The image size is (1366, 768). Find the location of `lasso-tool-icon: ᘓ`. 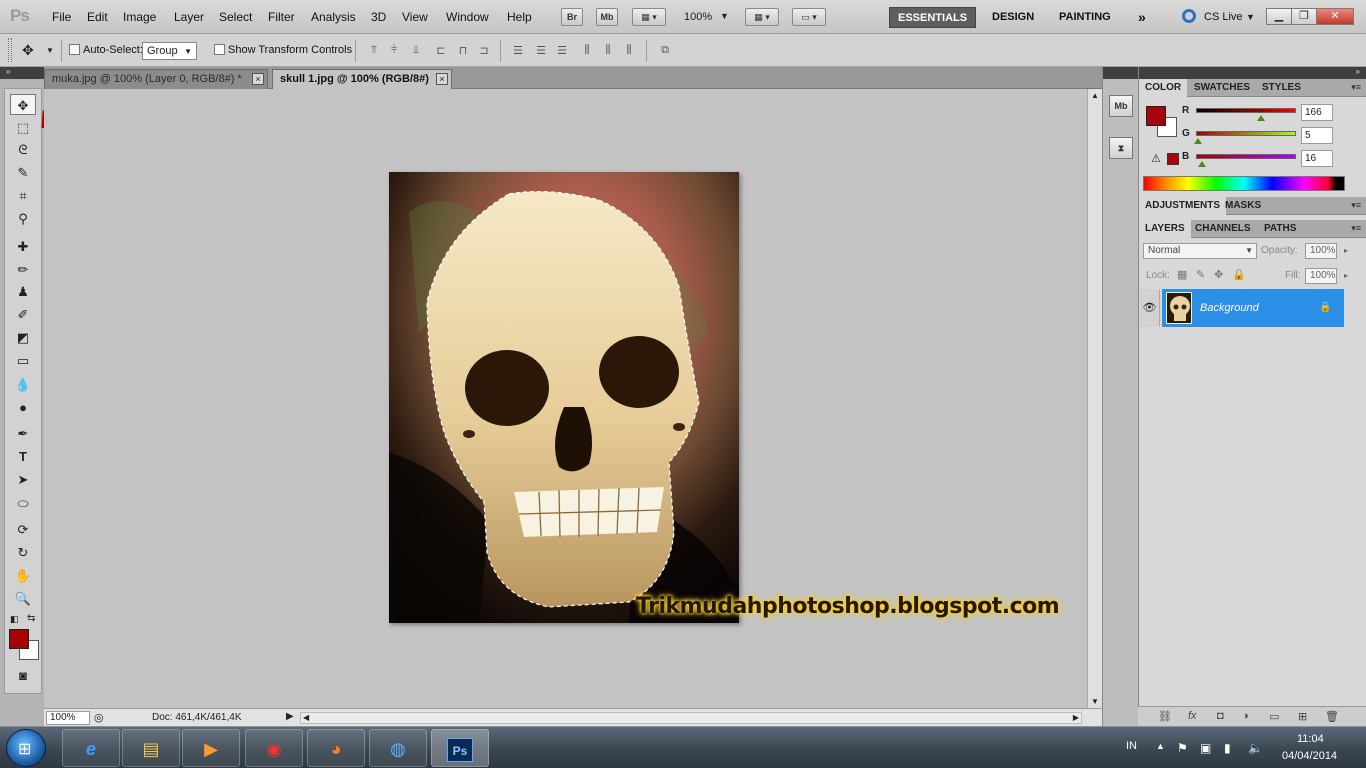

lasso-tool-icon: ᘓ is located at coordinates (23, 149).